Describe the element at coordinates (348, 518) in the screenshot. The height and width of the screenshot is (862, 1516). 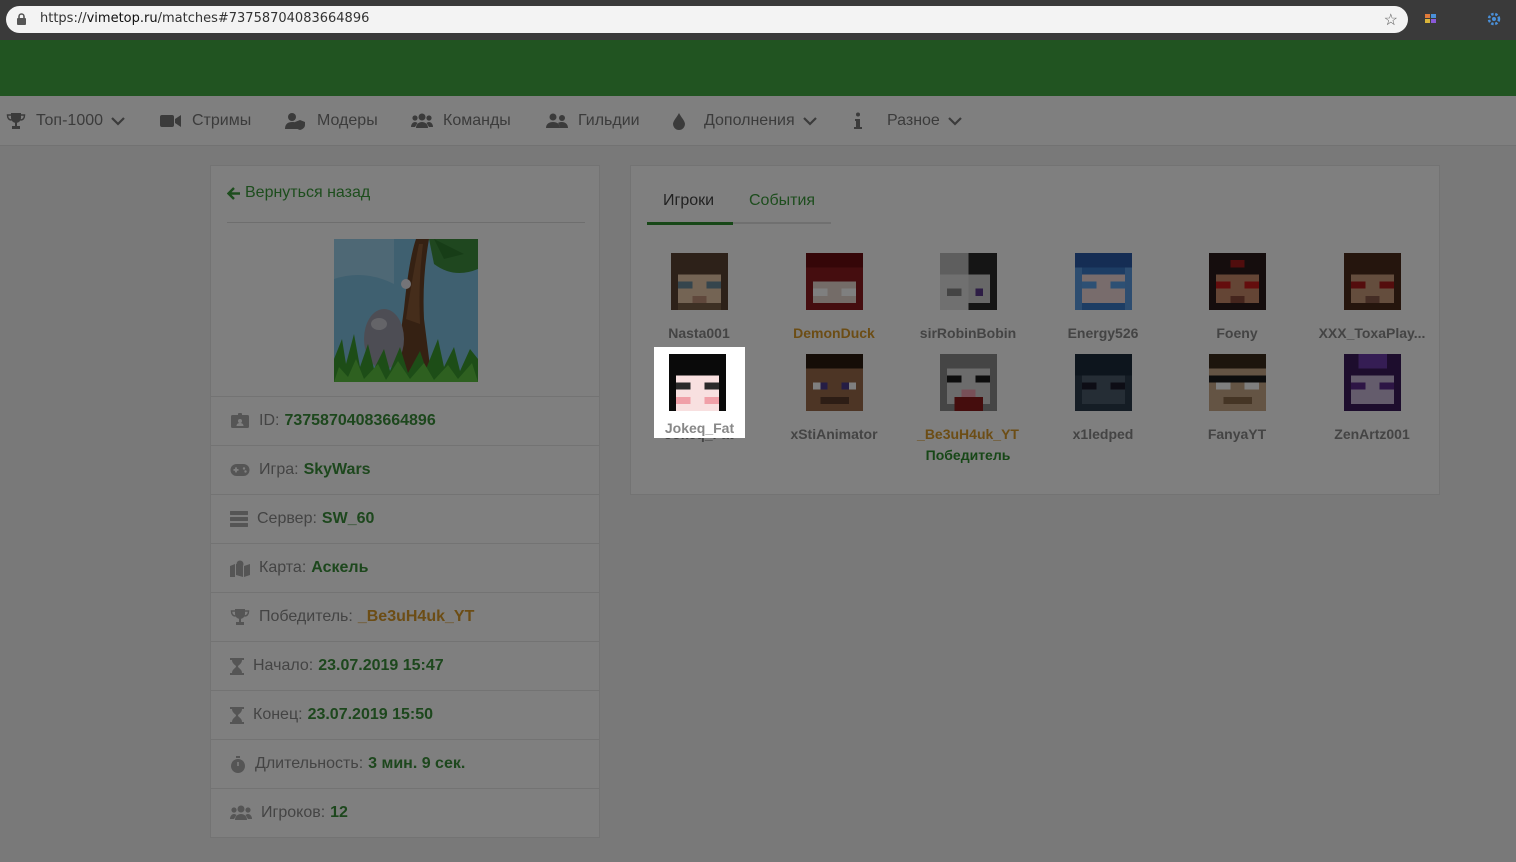
I see `info-value: SW_60` at that location.